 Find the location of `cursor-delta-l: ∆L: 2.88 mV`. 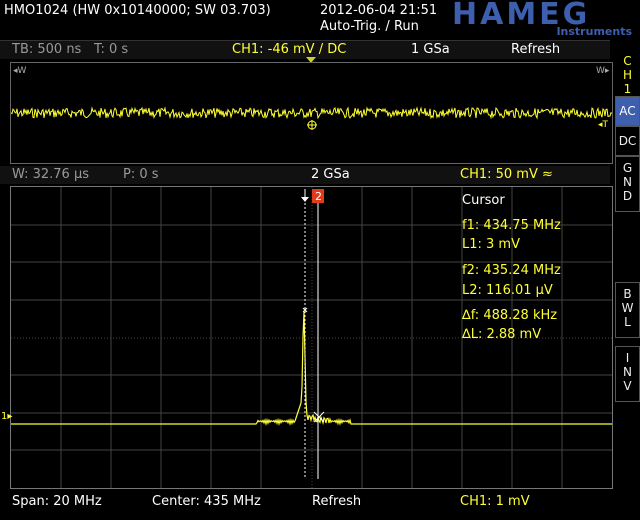

cursor-delta-l: ∆L: 2.88 mV is located at coordinates (502, 334).